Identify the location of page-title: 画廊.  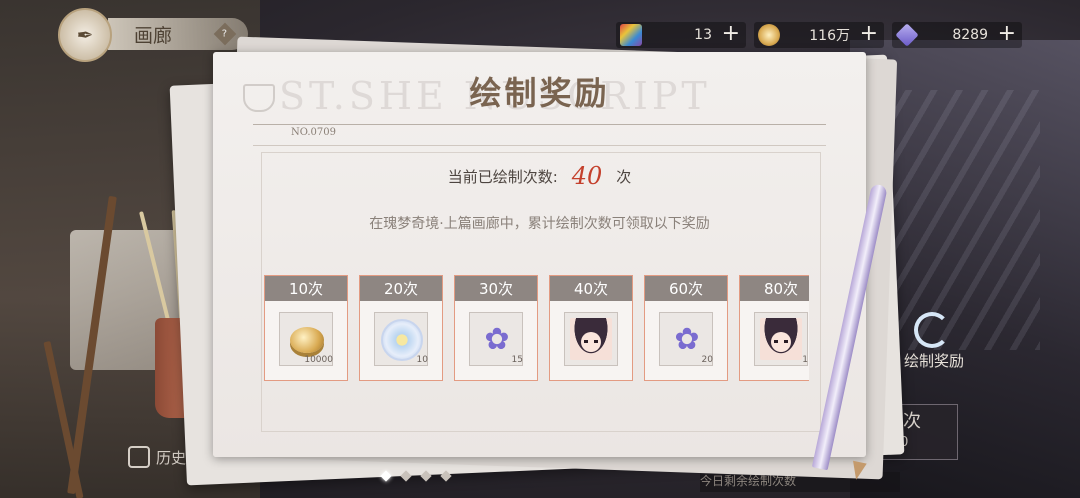
(153, 35).